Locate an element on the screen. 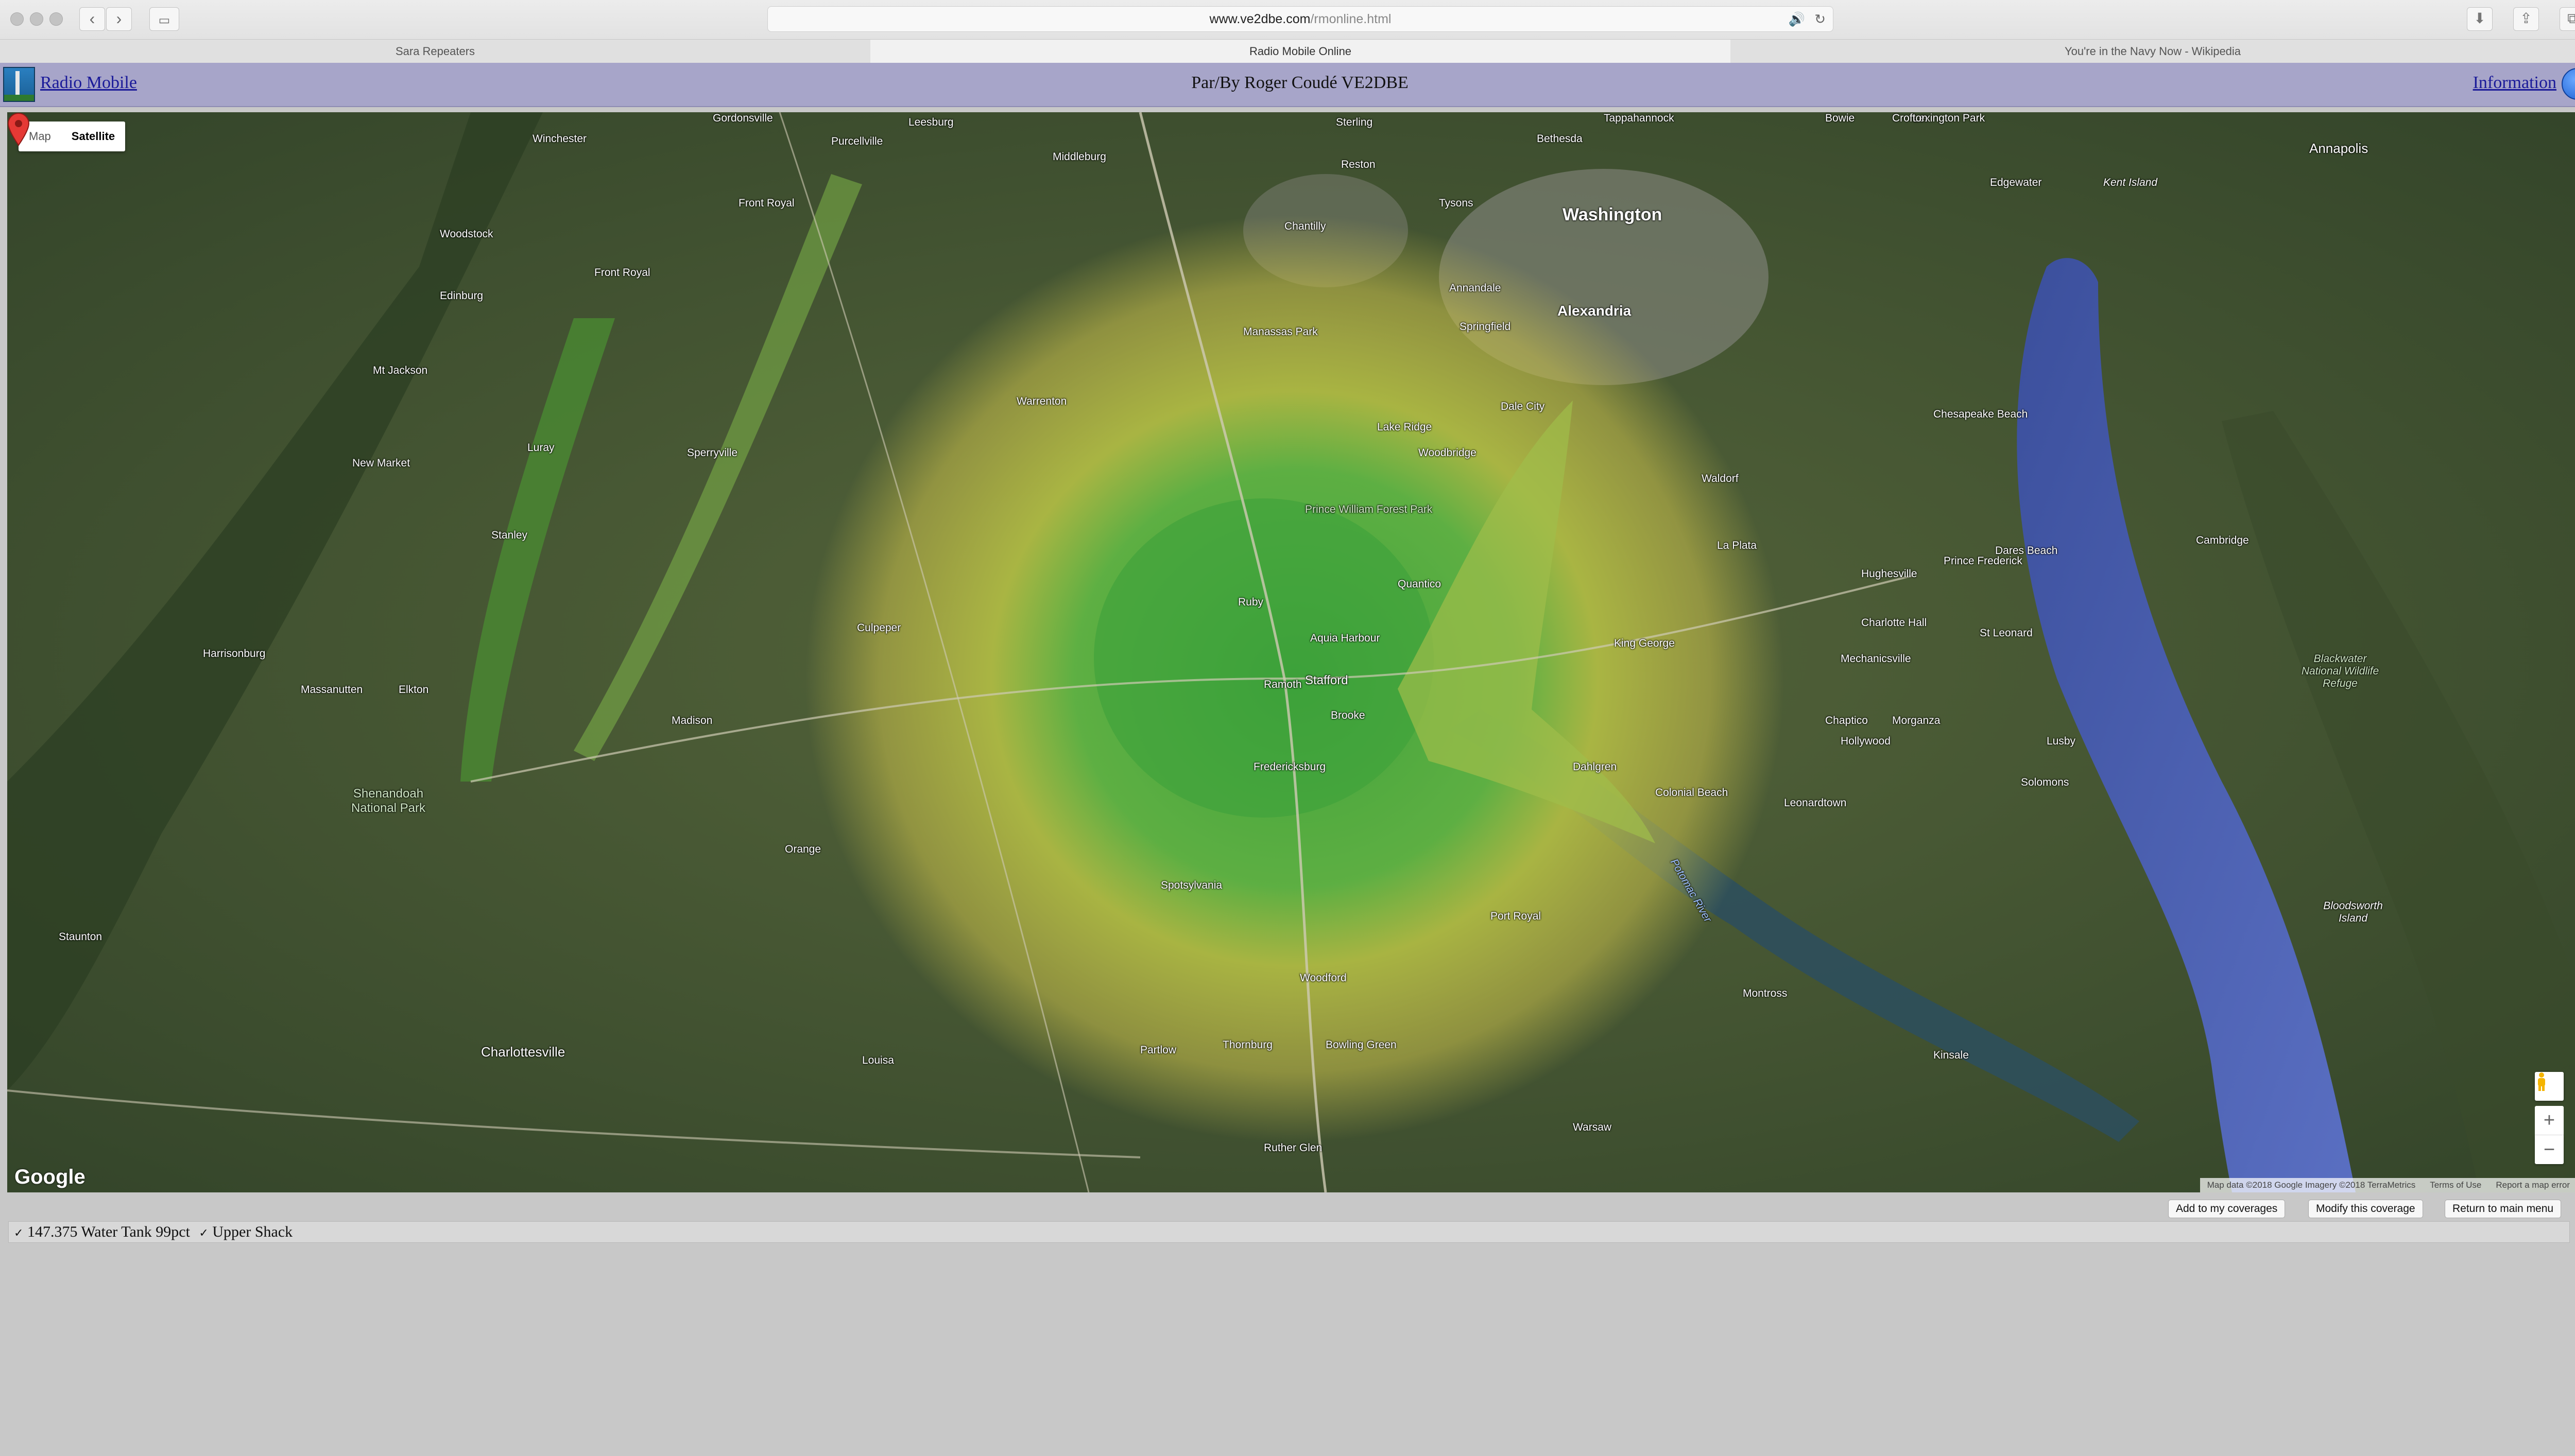  share-icon: ⇪ is located at coordinates (2526, 18).